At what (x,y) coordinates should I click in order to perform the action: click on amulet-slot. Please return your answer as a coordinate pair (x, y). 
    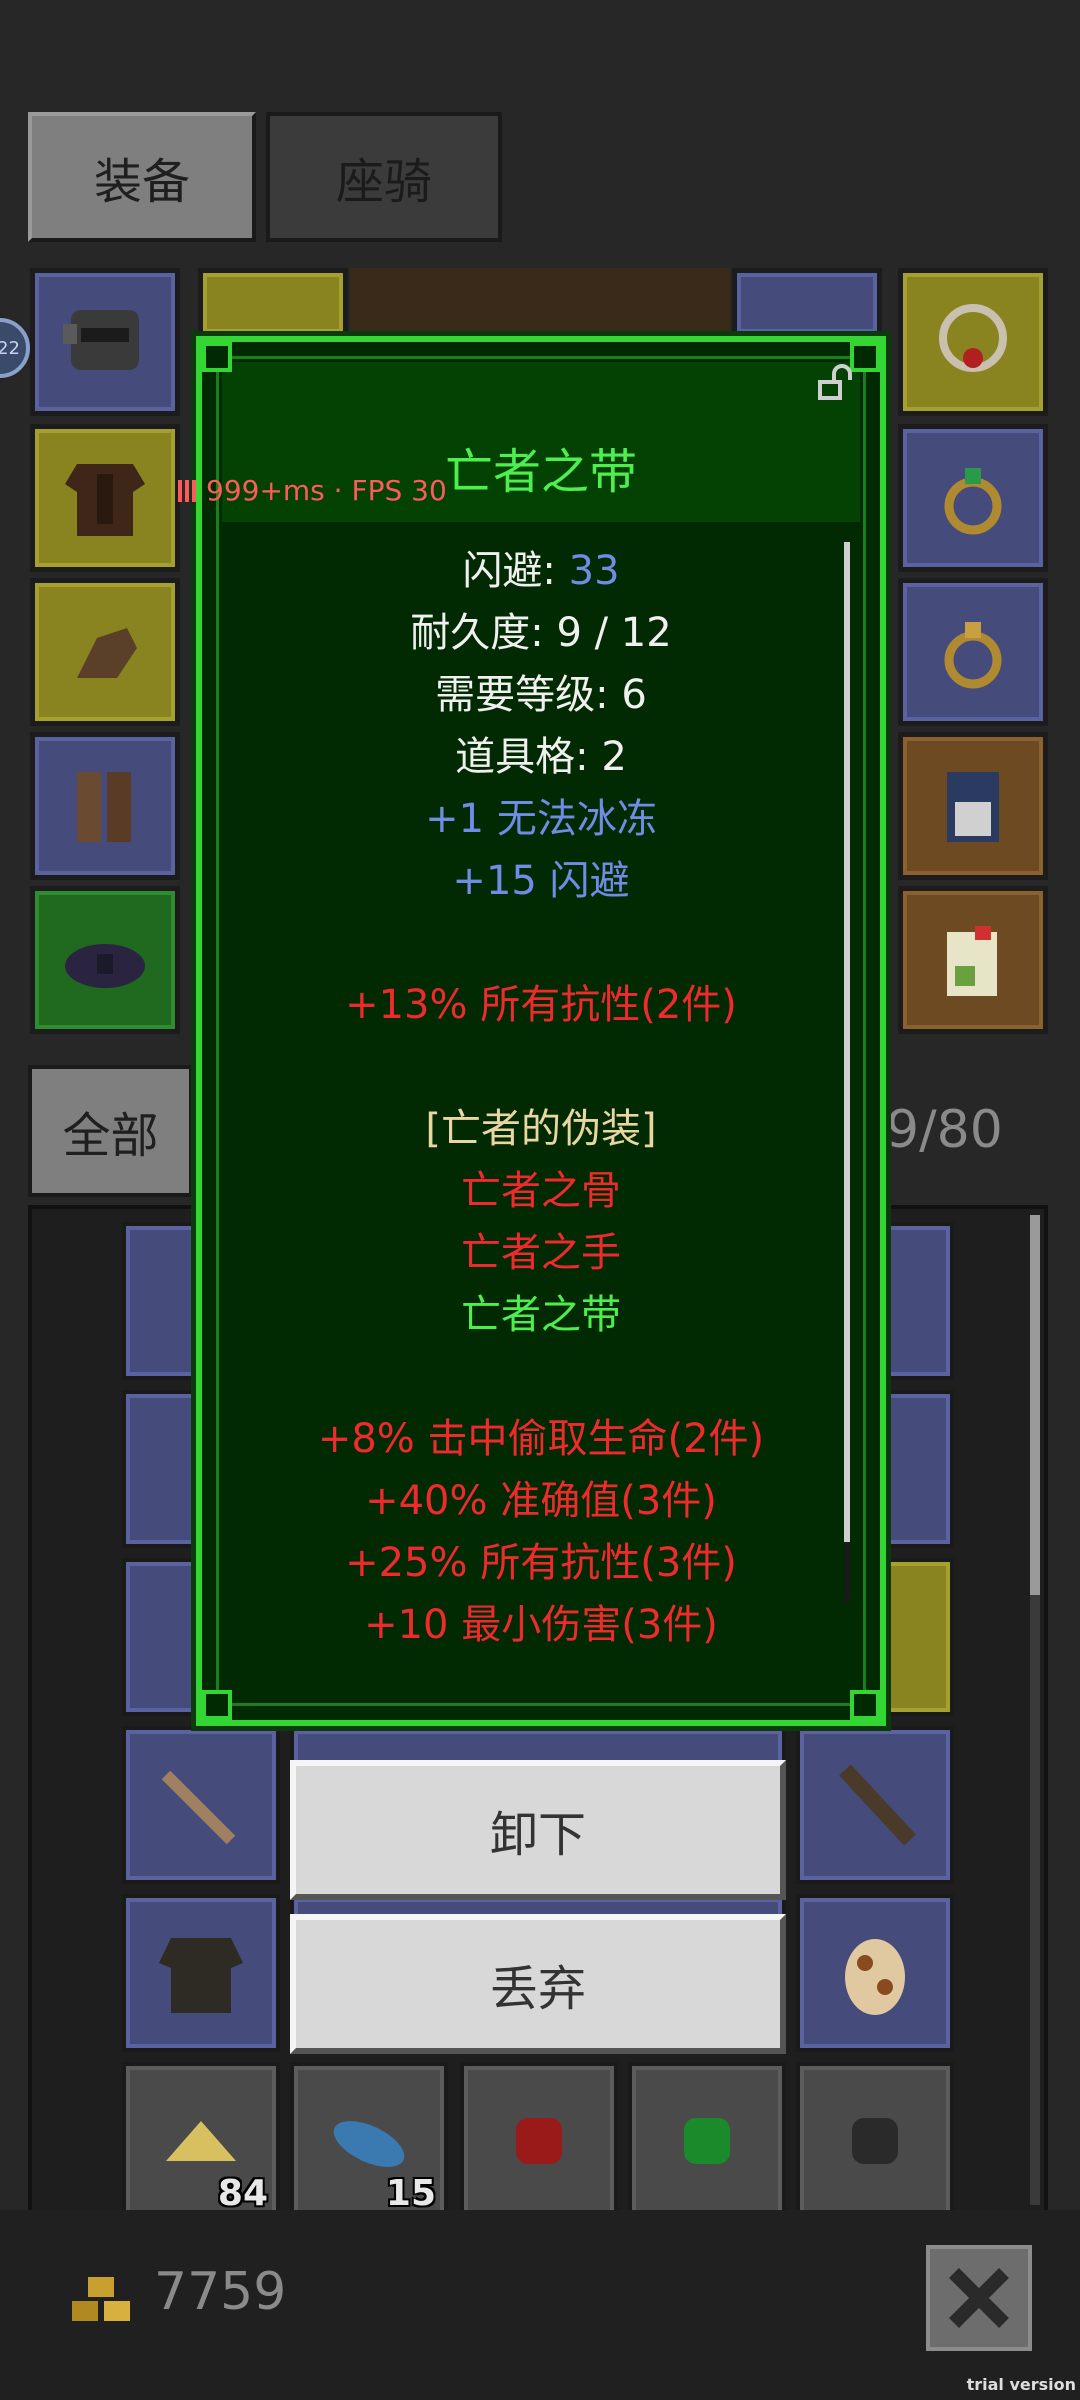
    Looking at the image, I should click on (973, 342).